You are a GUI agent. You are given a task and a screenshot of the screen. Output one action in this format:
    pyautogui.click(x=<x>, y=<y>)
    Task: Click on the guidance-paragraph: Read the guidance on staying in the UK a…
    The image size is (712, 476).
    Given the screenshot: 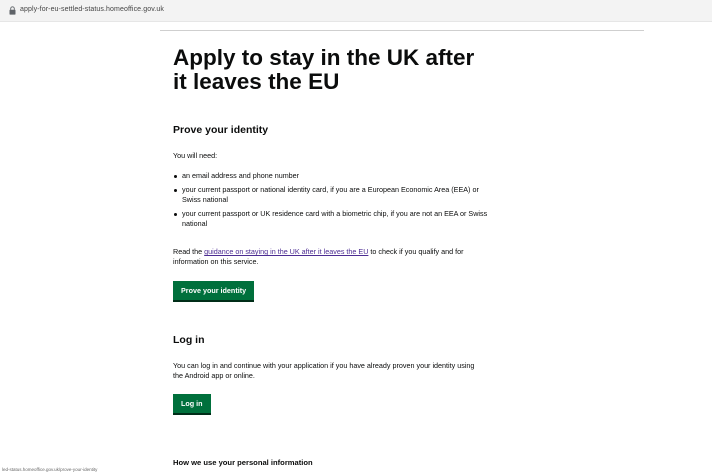 What is the action you would take?
    pyautogui.click(x=333, y=257)
    